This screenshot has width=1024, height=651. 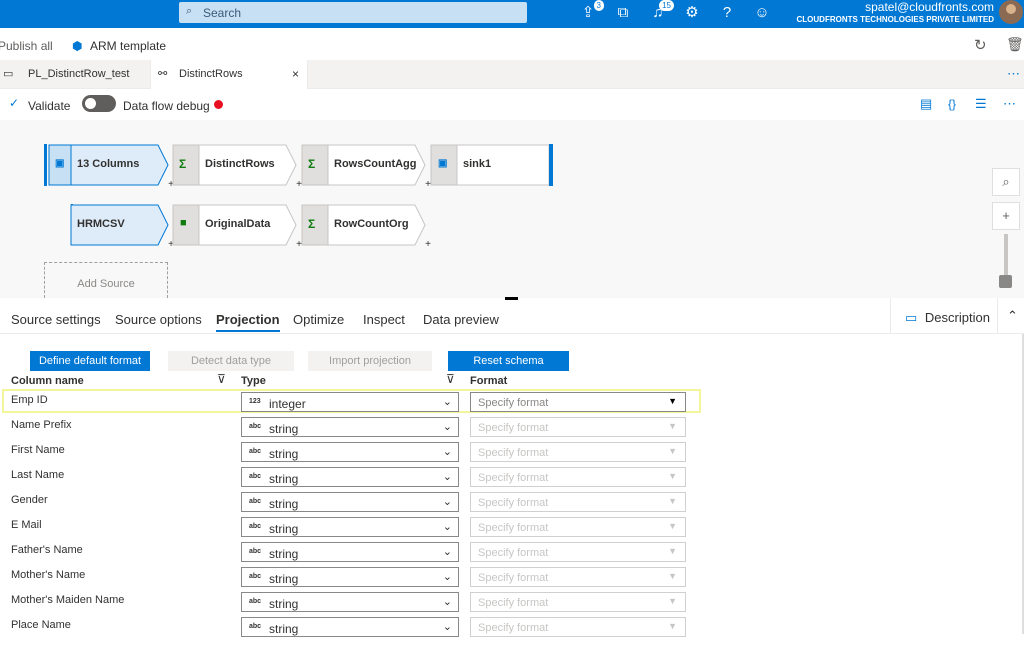 What do you see at coordinates (623, 13) in the screenshot?
I see `directory-icon: ⧉` at bounding box center [623, 13].